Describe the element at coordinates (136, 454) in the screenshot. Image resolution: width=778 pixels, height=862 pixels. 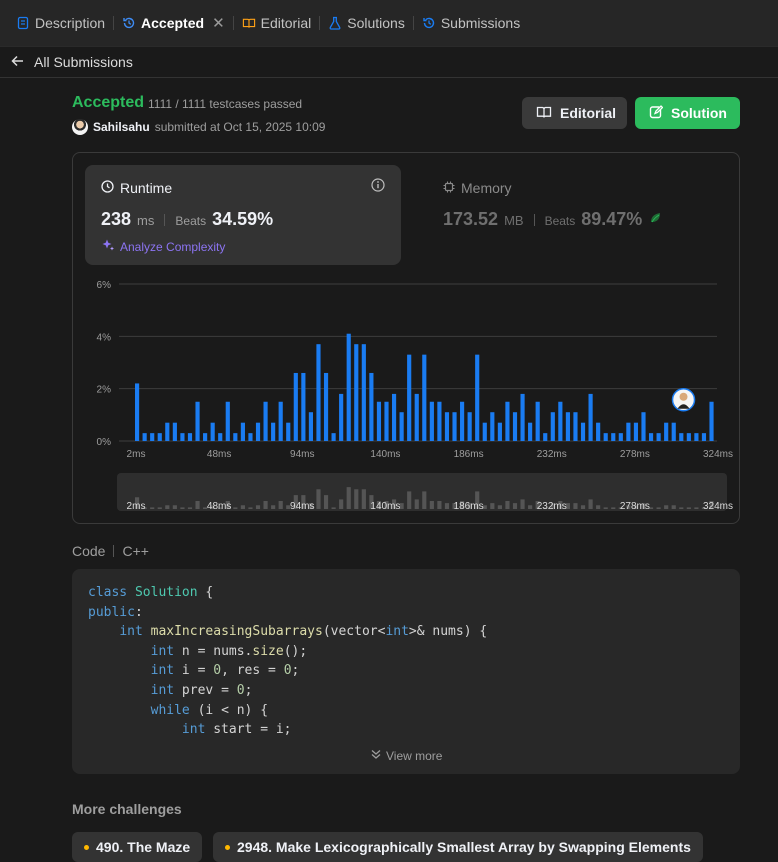
I see `x-tick-label: 2ms` at that location.